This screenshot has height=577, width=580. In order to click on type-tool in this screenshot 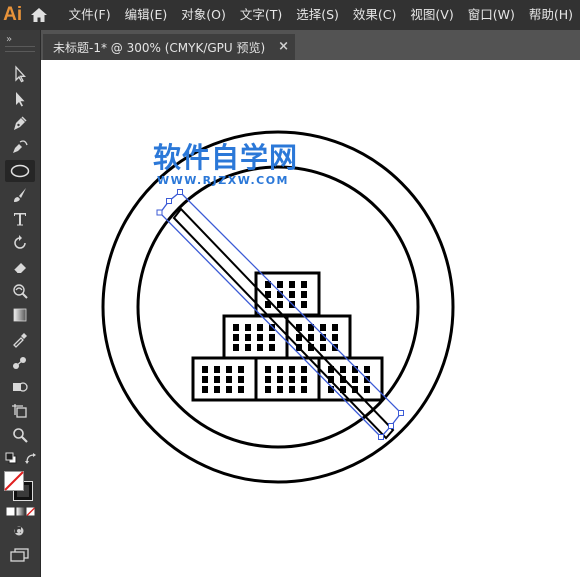, I will do `click(20, 219)`.